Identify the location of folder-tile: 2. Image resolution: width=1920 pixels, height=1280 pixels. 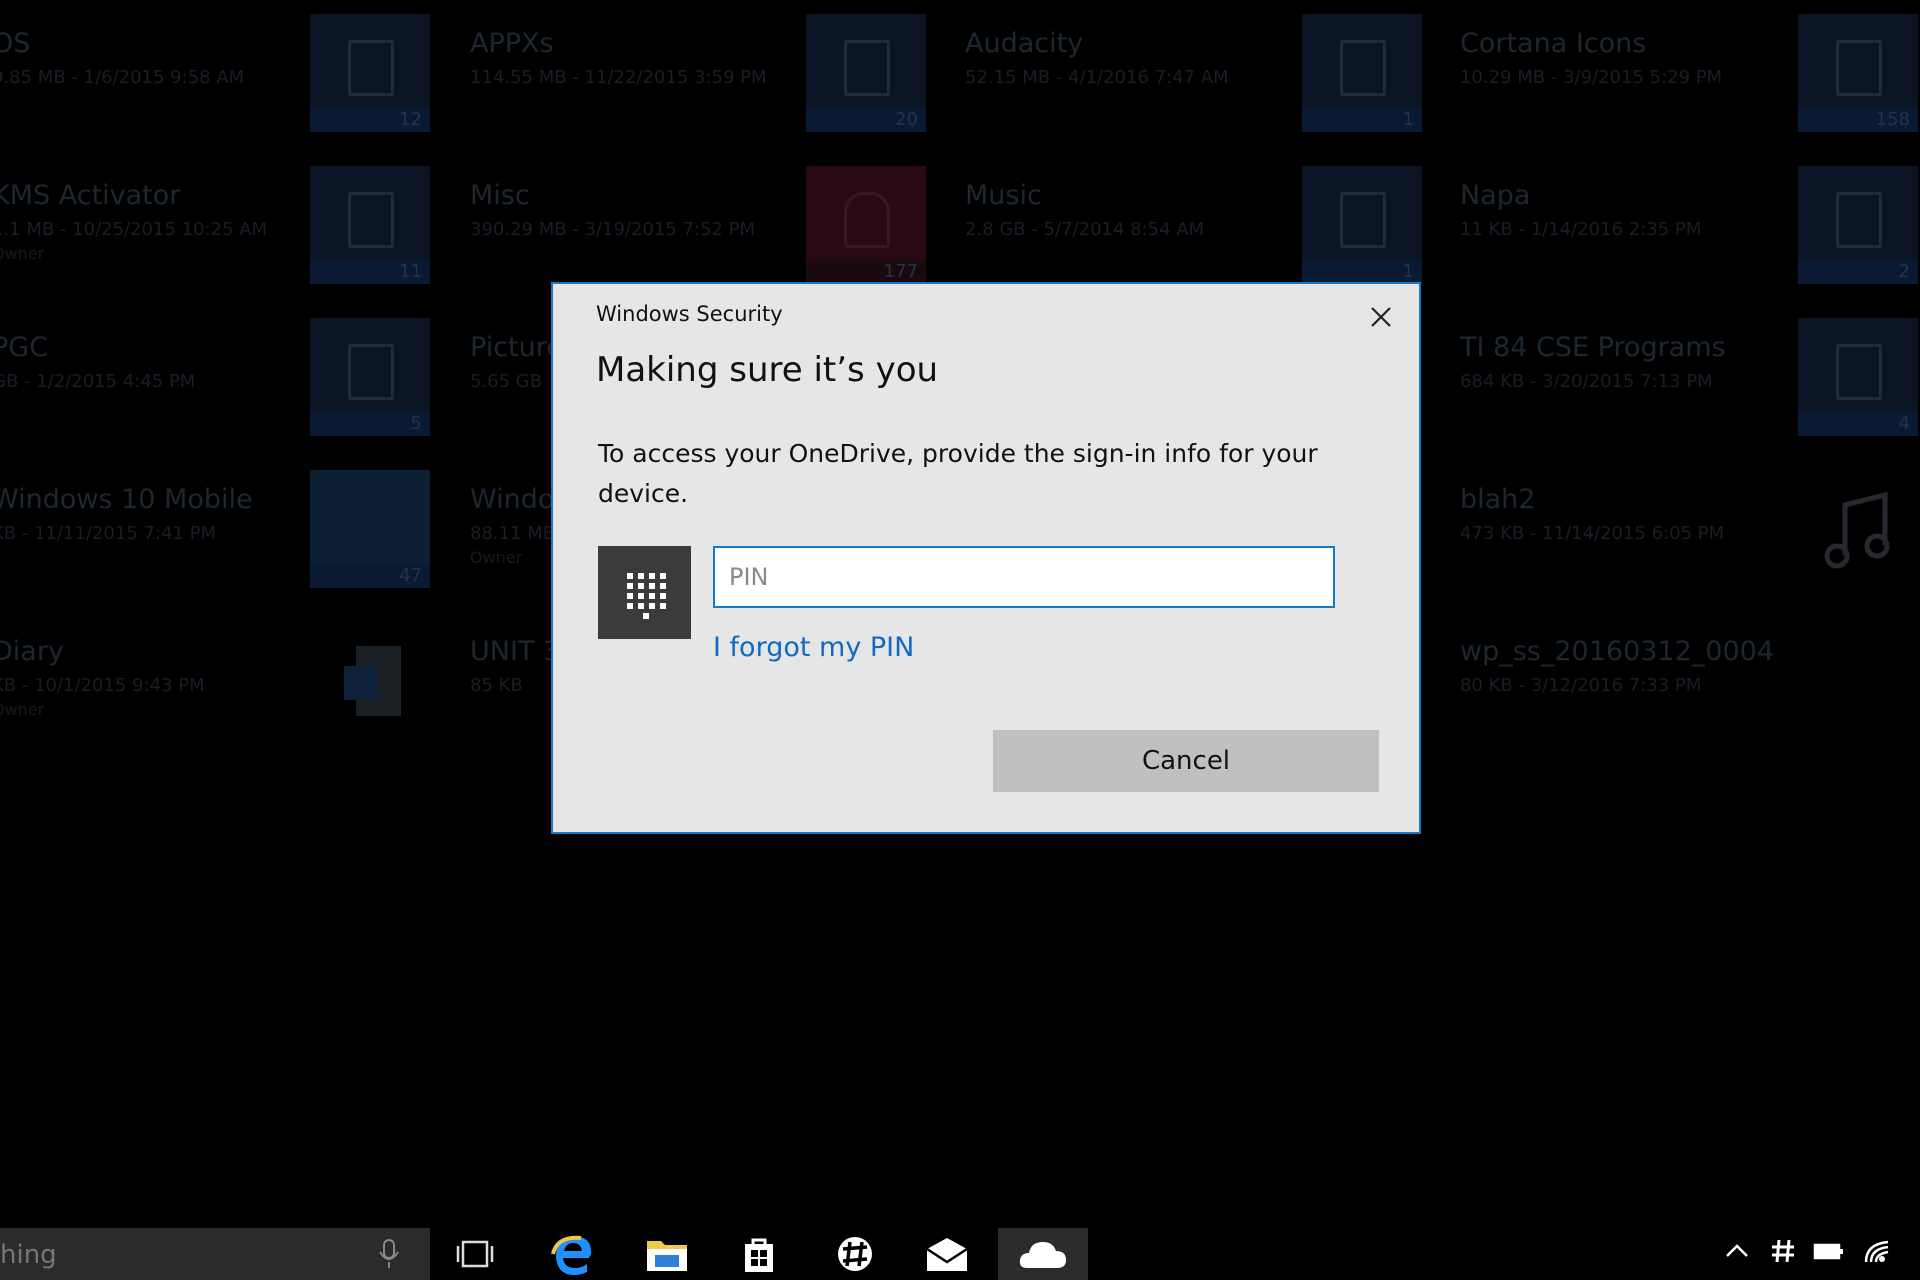
(1858, 225).